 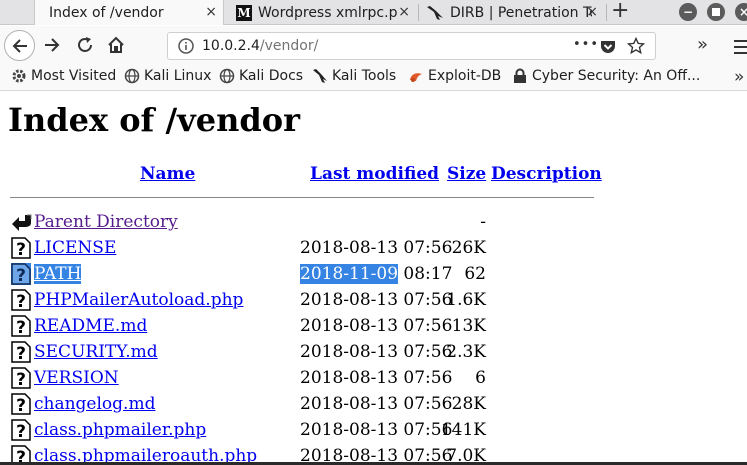 I want to click on row-size: 6, so click(x=480, y=378).